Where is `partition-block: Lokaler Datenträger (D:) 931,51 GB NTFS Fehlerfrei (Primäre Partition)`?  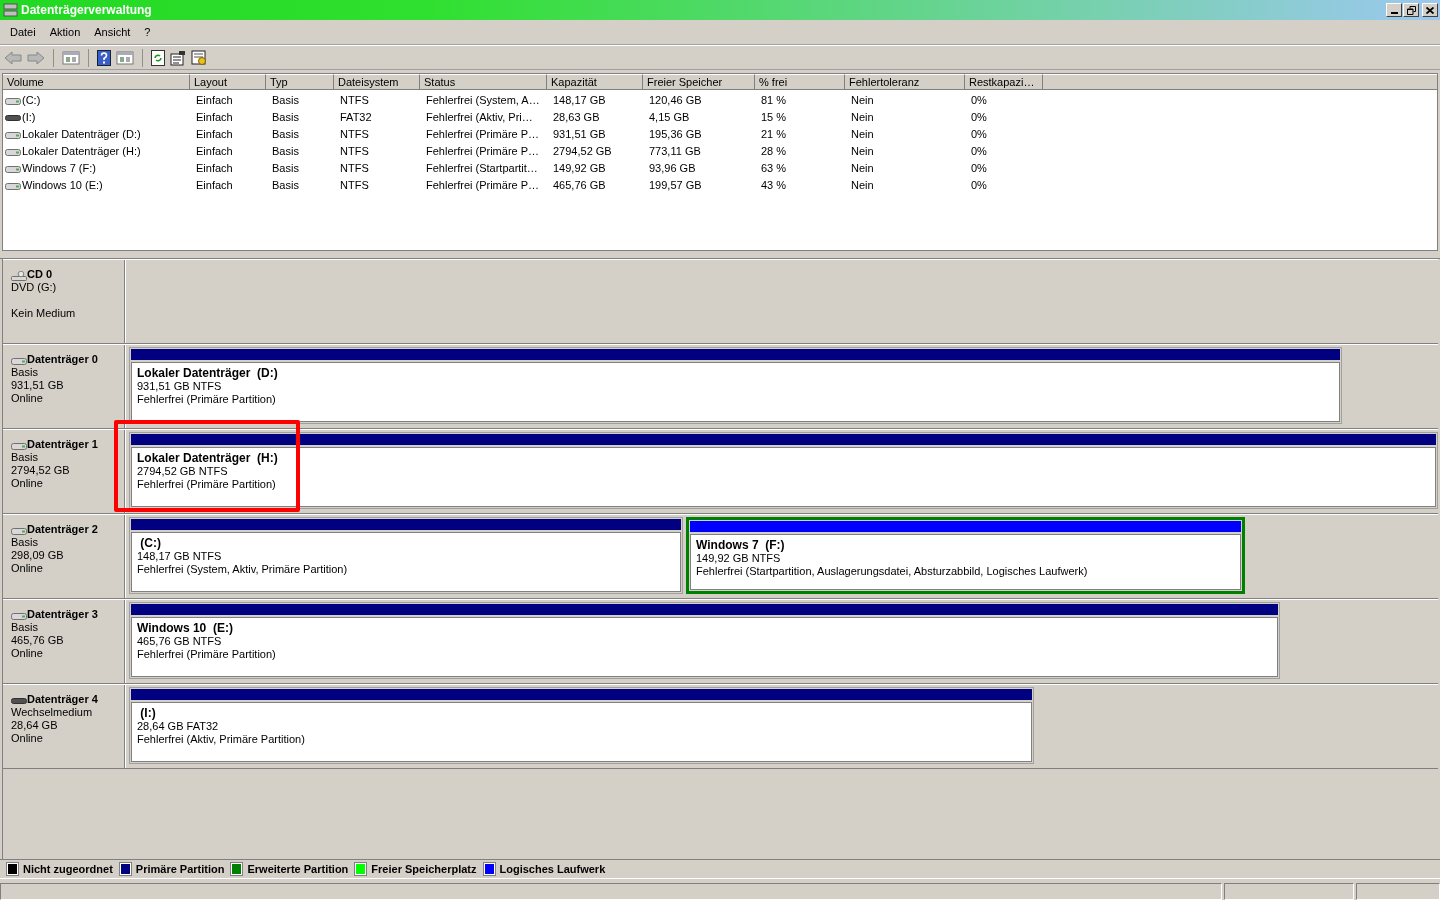 partition-block: Lokaler Datenträger (D:) 931,51 GB NTFS Fehlerfrei (Primäre Partition) is located at coordinates (735, 385).